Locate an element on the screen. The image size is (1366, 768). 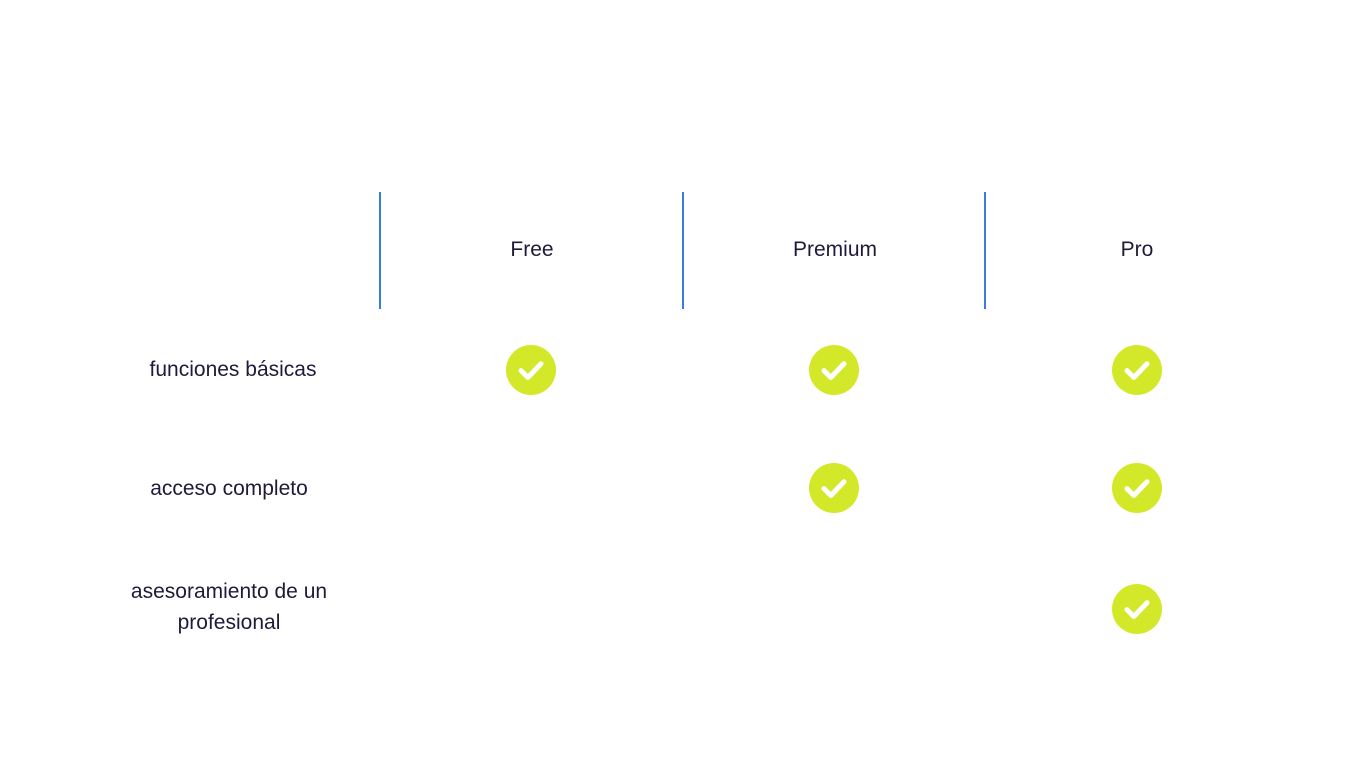
plan-header-pro: Pro is located at coordinates (1137, 249).